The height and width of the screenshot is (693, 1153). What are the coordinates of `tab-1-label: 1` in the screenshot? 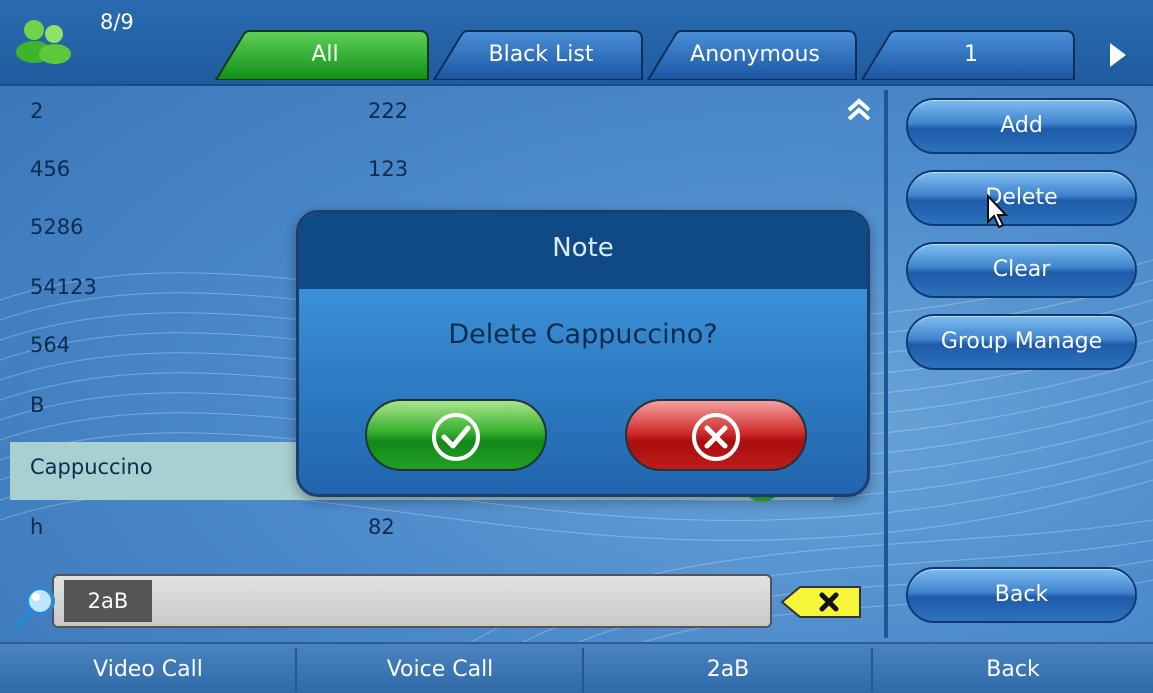 It's located at (971, 54).